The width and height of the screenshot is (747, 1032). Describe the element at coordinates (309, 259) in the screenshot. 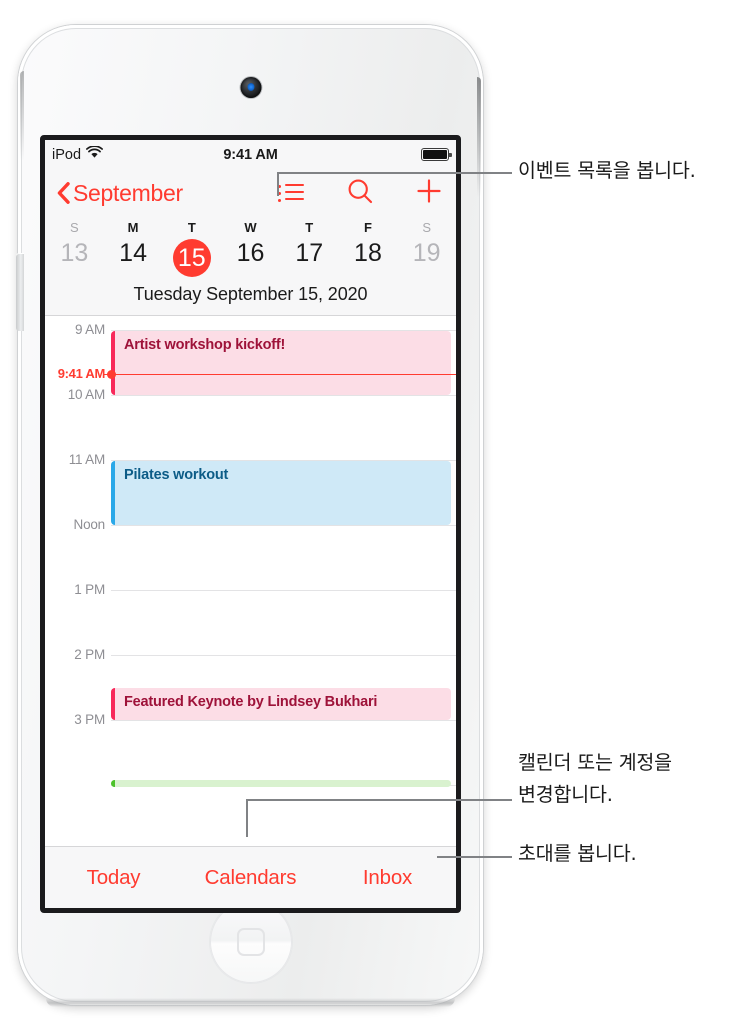

I see `date-cell-17: 17` at that location.